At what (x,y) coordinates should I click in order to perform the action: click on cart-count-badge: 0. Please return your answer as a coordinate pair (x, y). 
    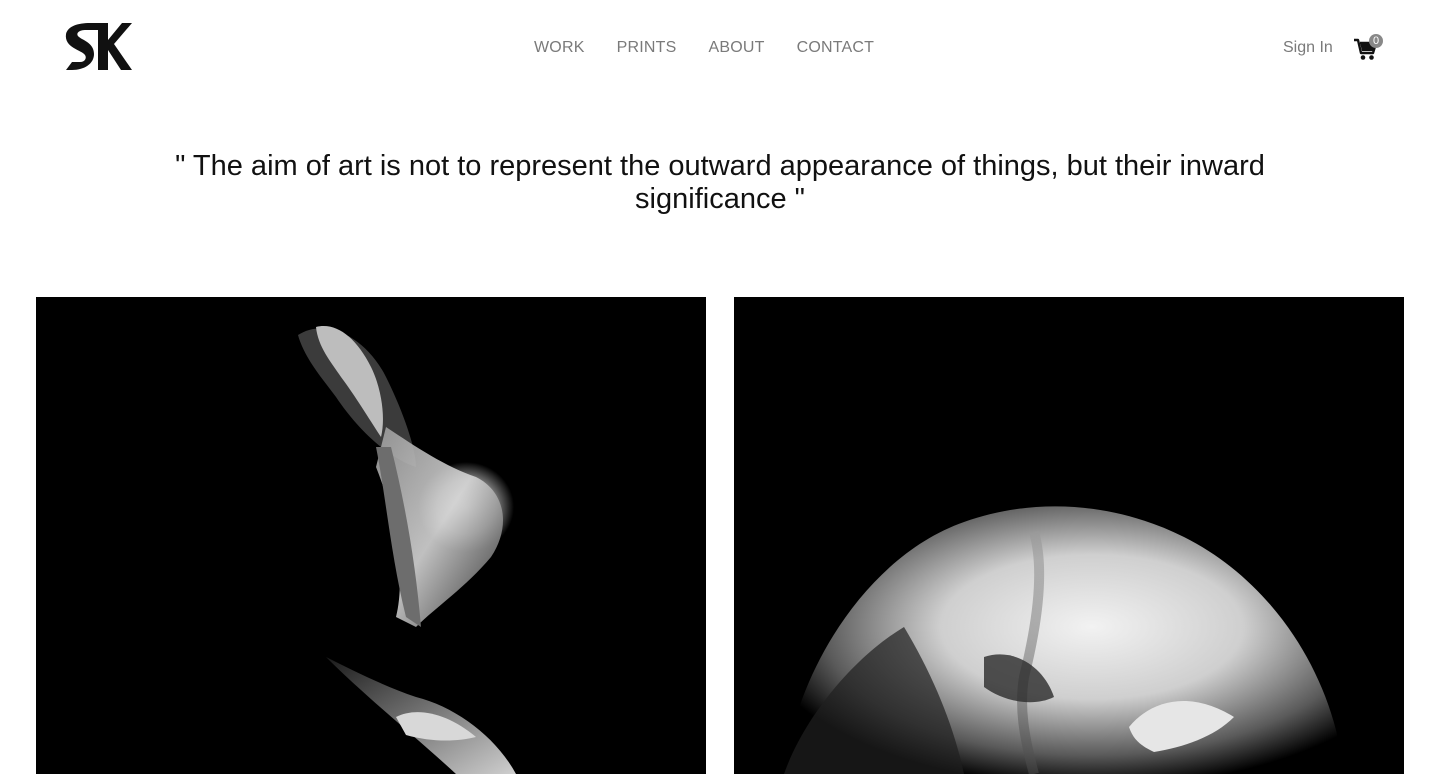
    Looking at the image, I should click on (1376, 41).